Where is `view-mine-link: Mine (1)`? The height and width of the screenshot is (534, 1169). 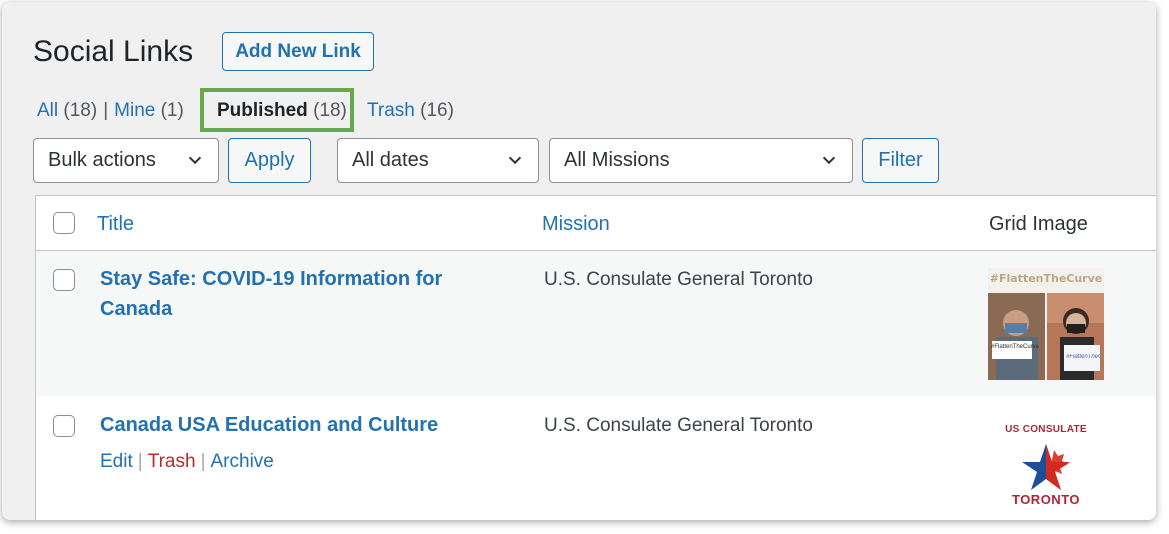 view-mine-link: Mine (1) is located at coordinates (149, 110).